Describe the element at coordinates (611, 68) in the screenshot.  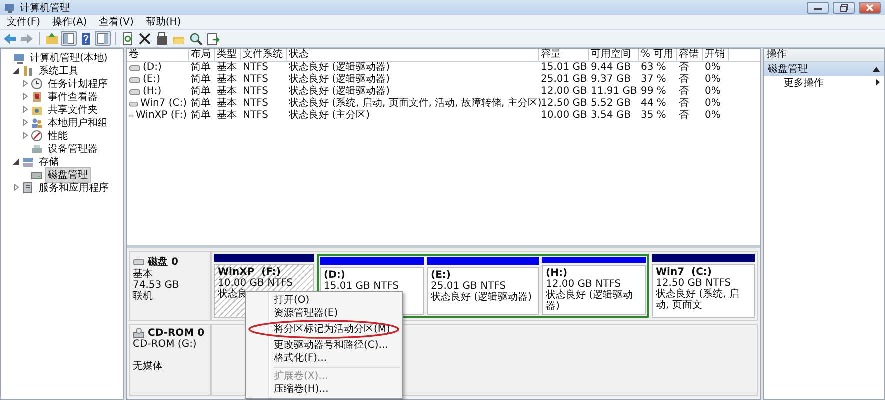
I see `table-cell: 9.44 GB` at that location.